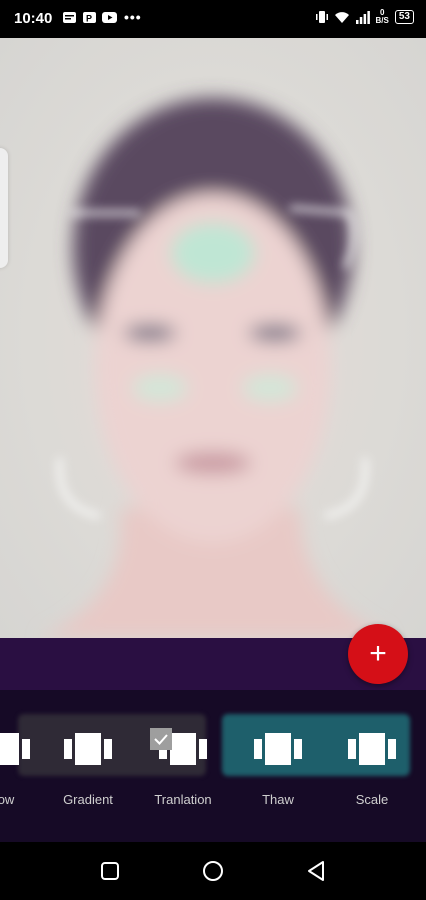 The height and width of the screenshot is (900, 426). I want to click on back-button, so click(316, 871).